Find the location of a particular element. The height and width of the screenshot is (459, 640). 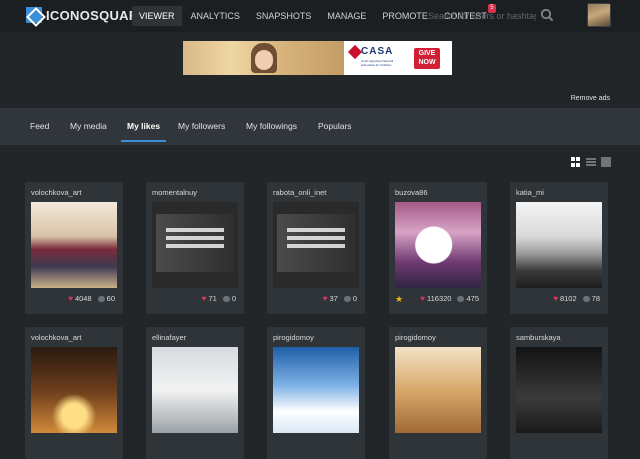

media-card: katia_mi ♥ 8102 78 is located at coordinates (559, 248).